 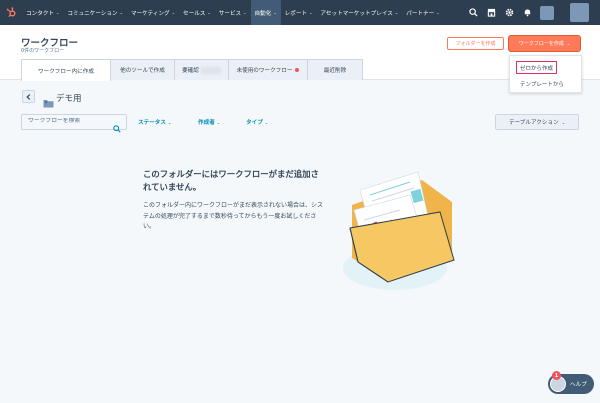 I want to click on blurred-count, so click(x=210, y=70).